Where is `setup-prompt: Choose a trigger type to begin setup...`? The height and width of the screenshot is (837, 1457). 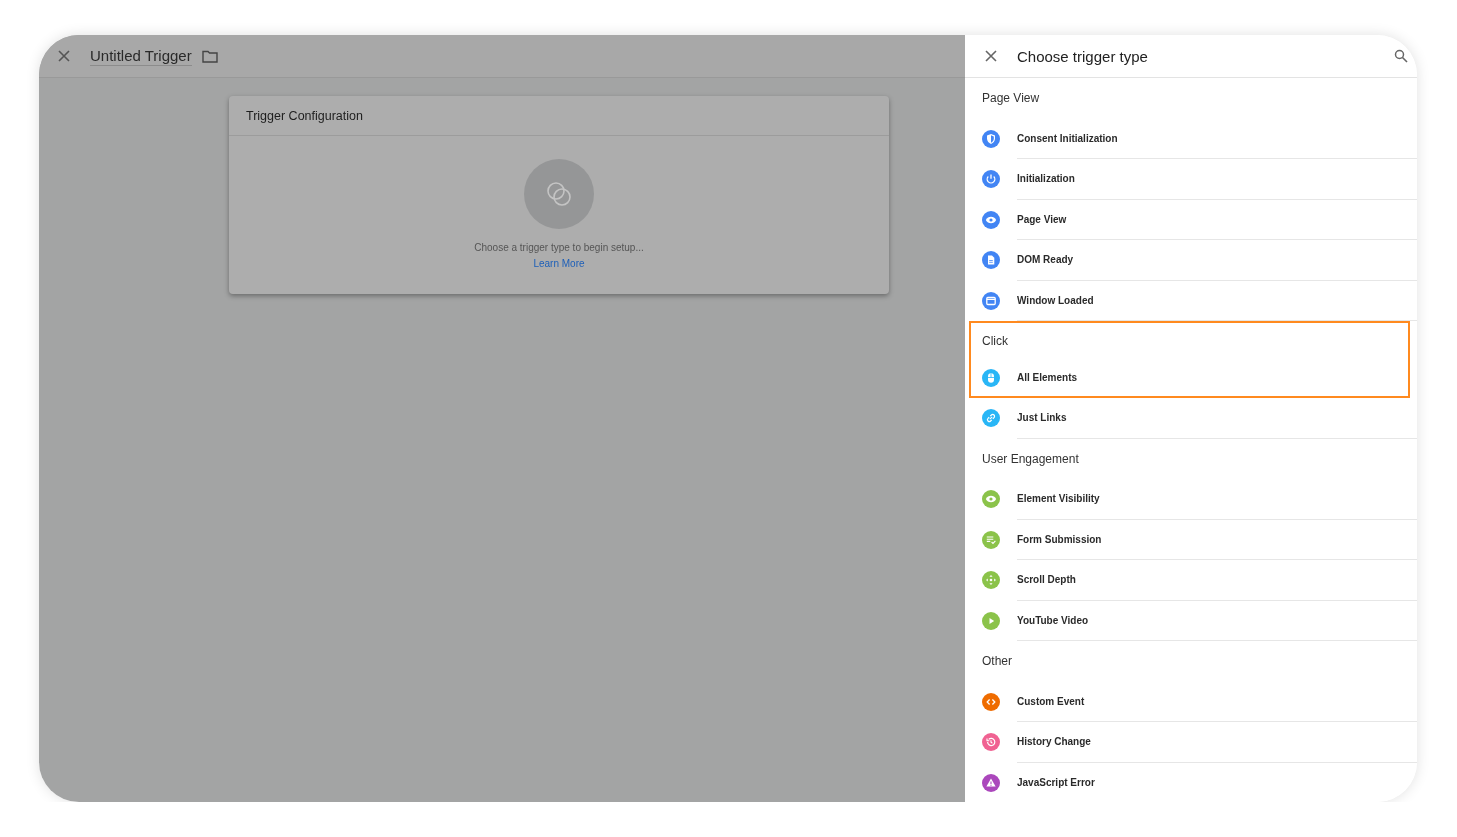 setup-prompt: Choose a trigger type to begin setup... is located at coordinates (559, 247).